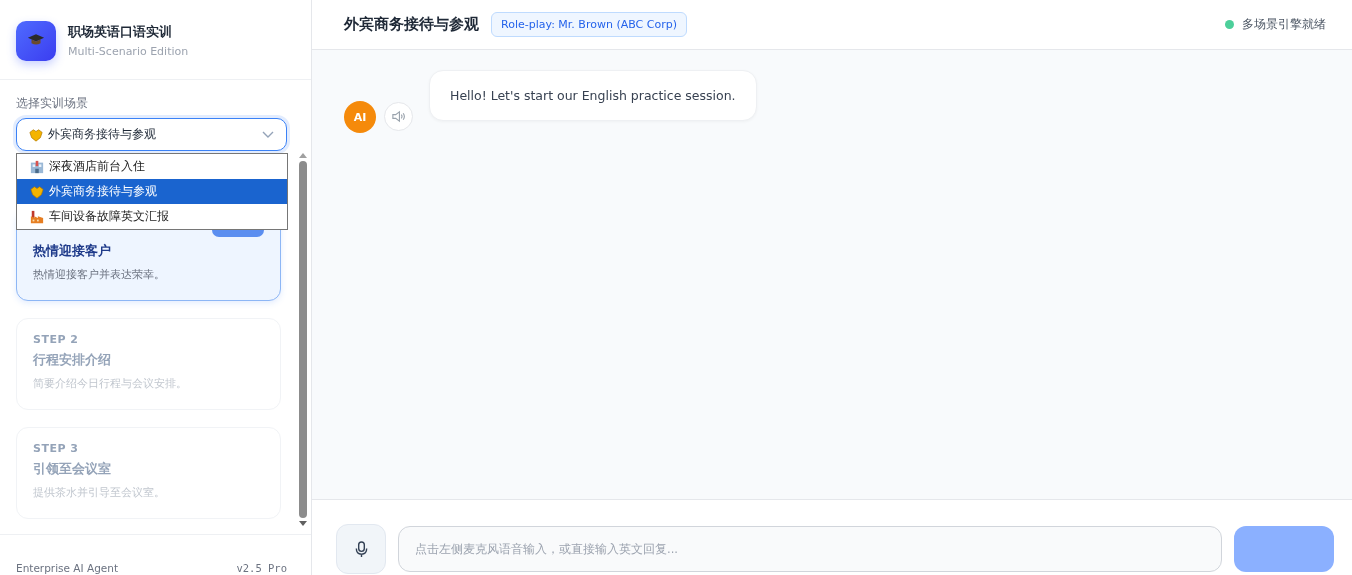 The image size is (1352, 575). Describe the element at coordinates (152, 191) in the screenshot. I see `dropdown-option: 外宾商务接待与参观` at that location.